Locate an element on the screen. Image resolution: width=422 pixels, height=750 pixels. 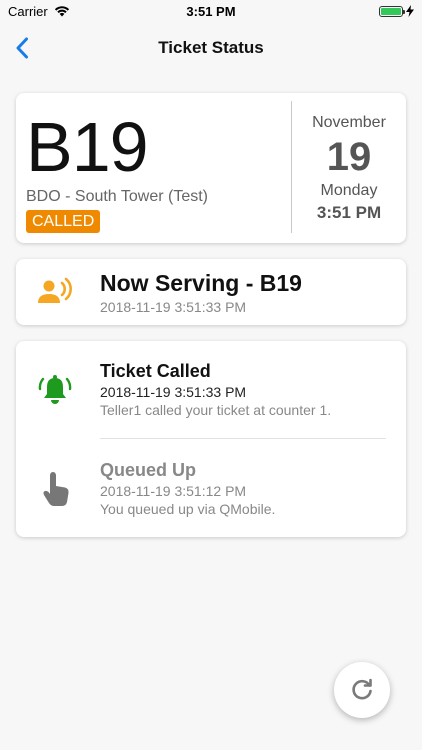
back-button is located at coordinates (22, 48).